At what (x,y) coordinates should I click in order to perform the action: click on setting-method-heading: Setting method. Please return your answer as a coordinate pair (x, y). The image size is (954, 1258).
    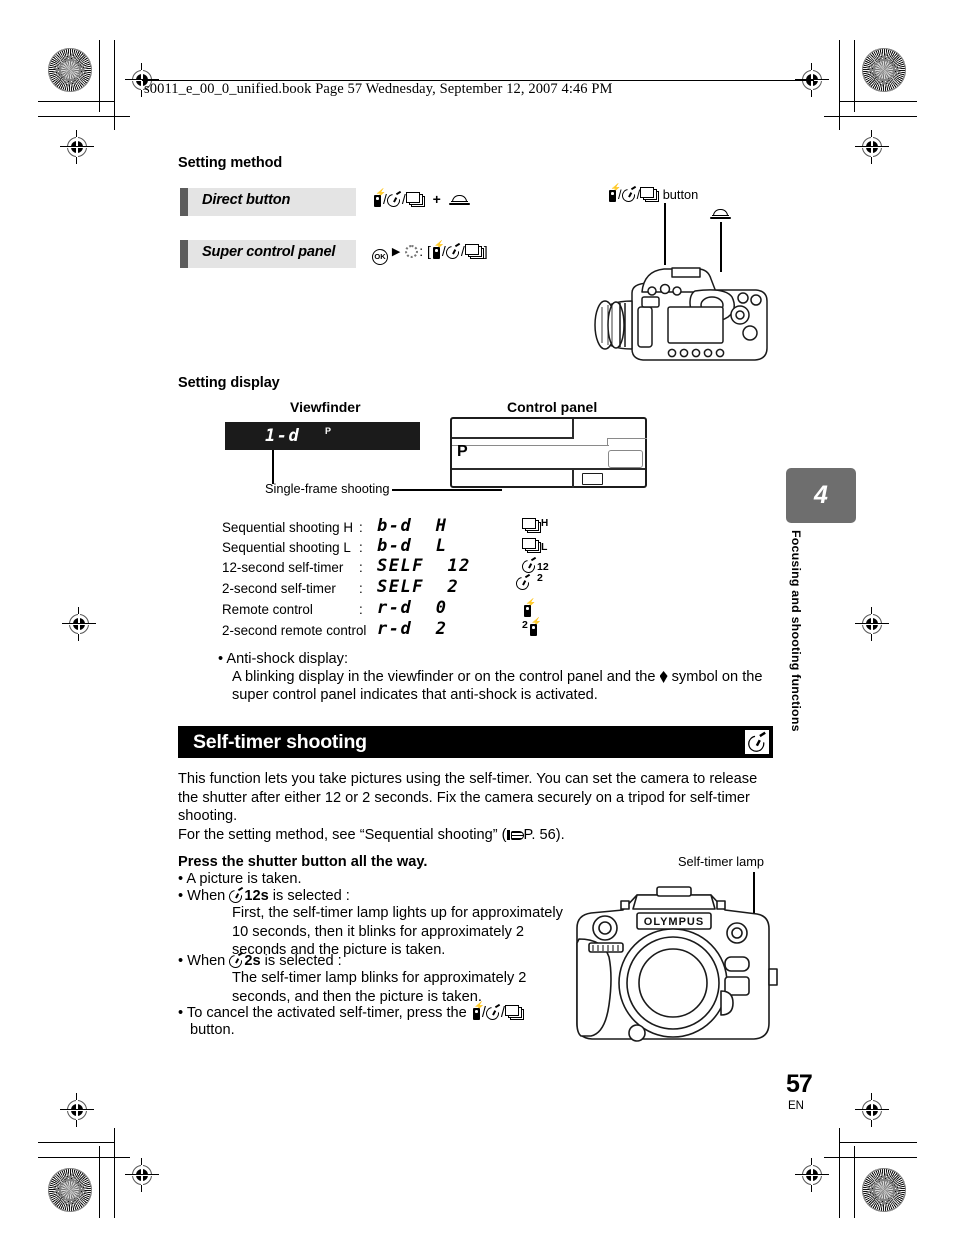
    Looking at the image, I should click on (230, 163).